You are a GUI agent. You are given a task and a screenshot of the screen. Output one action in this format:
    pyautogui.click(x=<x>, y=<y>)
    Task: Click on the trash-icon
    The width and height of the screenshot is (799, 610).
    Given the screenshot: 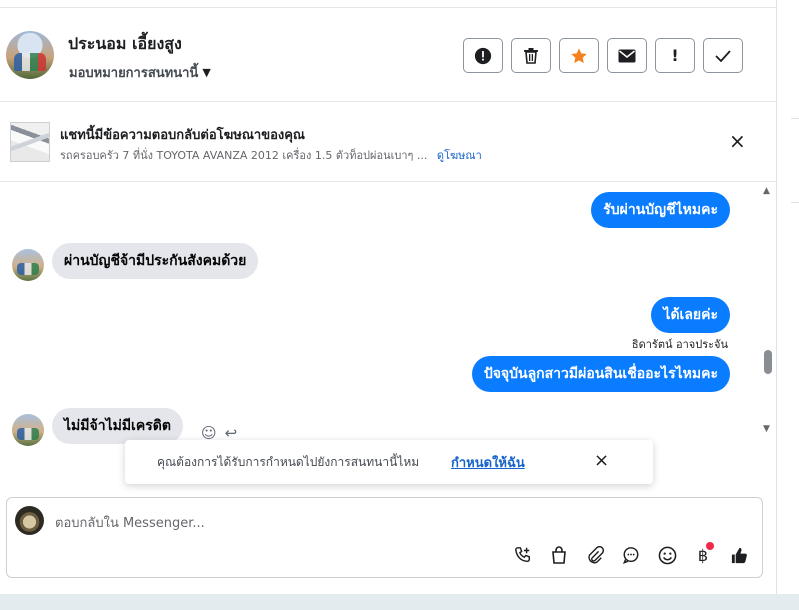 What is the action you would take?
    pyautogui.click(x=531, y=56)
    